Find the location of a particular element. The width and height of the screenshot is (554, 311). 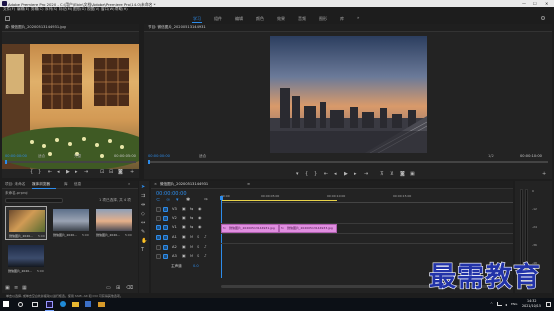

extract-icon: ⊻ is located at coordinates (392, 174).